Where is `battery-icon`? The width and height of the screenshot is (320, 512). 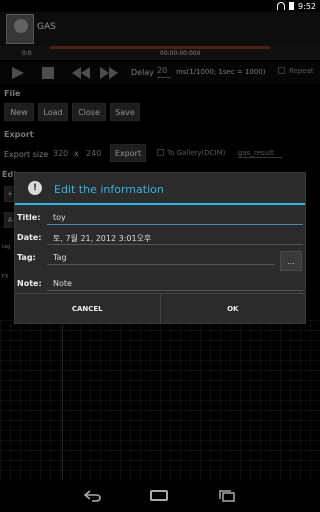 battery-icon is located at coordinates (292, 6).